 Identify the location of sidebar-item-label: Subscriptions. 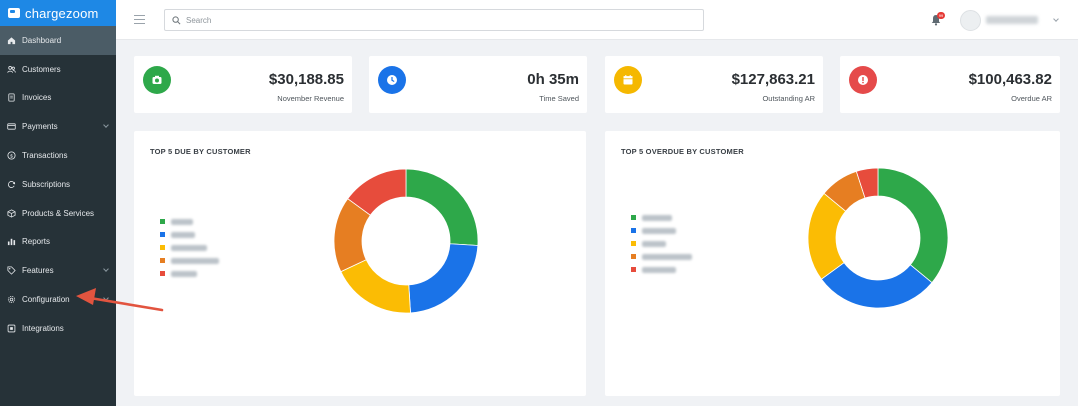
(46, 184).